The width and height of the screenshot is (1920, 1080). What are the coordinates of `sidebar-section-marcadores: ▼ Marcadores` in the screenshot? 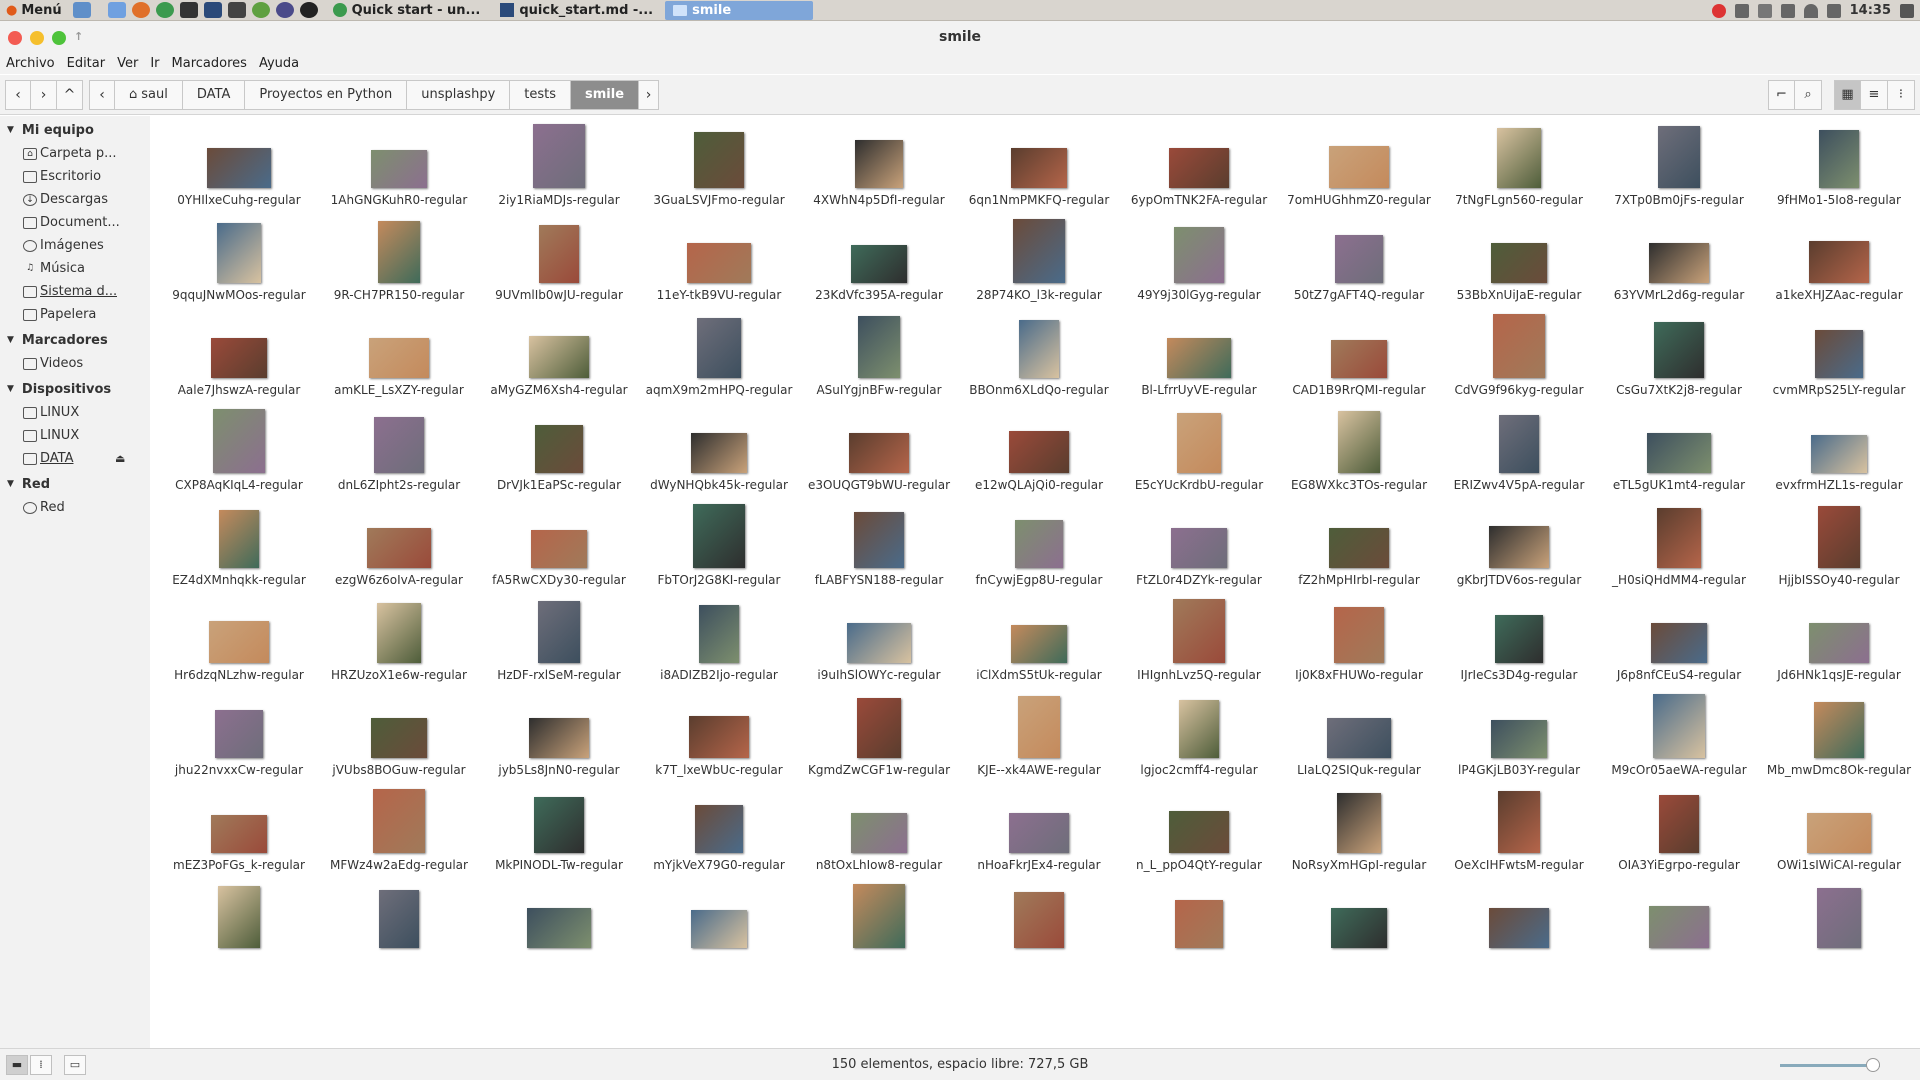 It's located at (75, 340).